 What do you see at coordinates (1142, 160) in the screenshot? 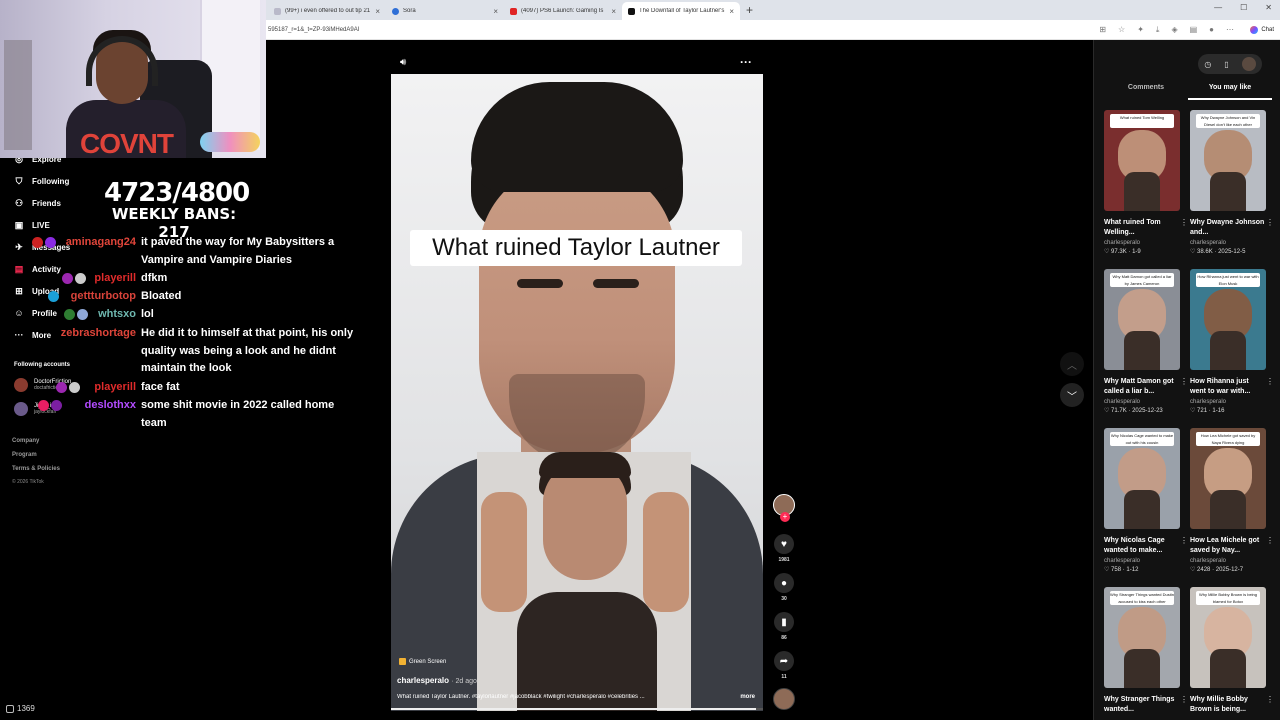
I see `video-thumbnail: What ruined Tom Welling` at bounding box center [1142, 160].